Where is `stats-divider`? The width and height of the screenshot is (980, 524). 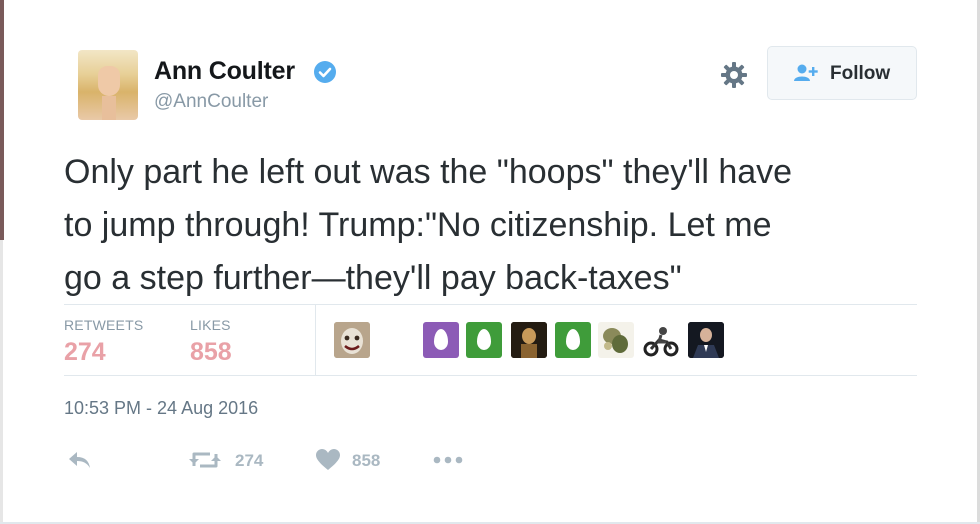
stats-divider is located at coordinates (315, 340).